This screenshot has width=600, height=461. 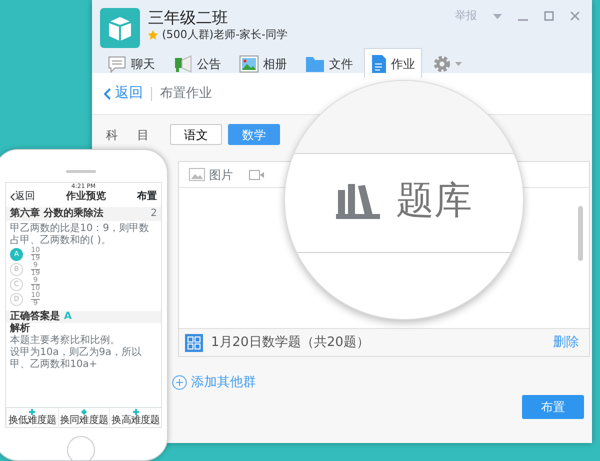 I want to click on close-icon, so click(x=575, y=16).